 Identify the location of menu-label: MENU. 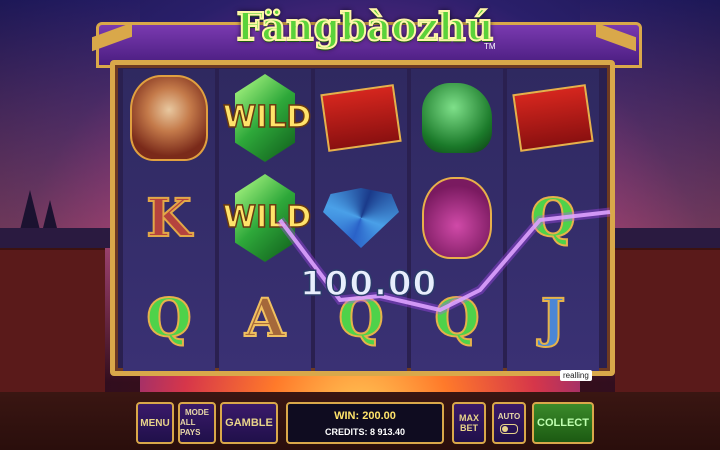
(155, 423).